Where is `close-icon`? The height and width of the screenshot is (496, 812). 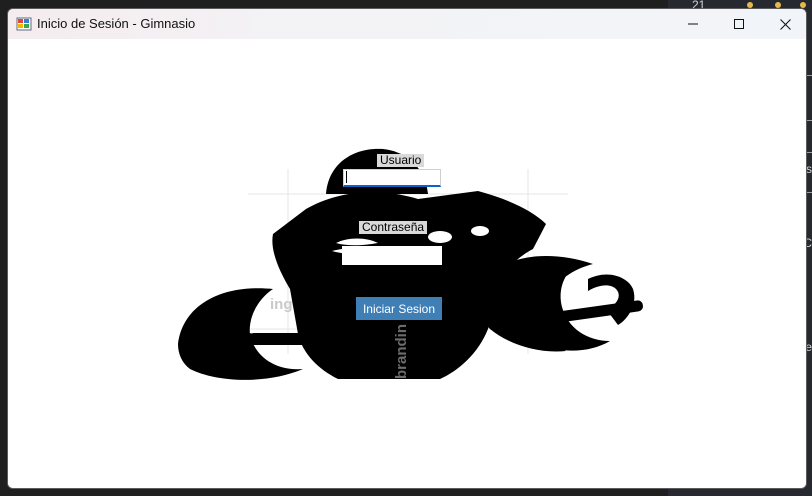 close-icon is located at coordinates (785, 24).